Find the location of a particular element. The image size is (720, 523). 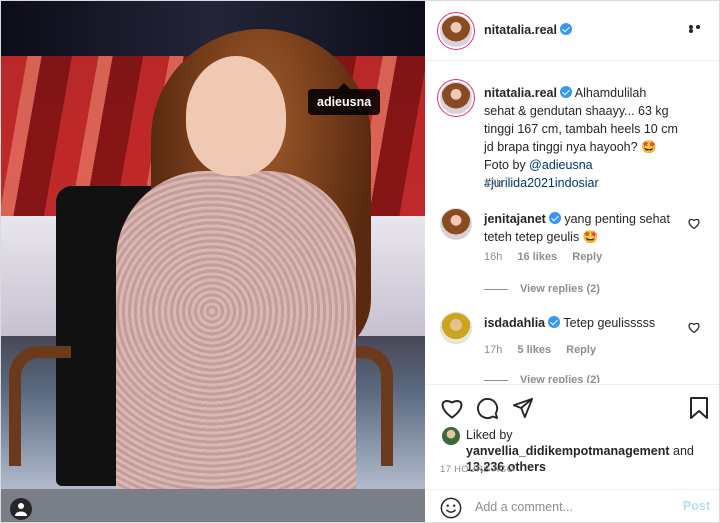

comment-icon is located at coordinates (487, 408).